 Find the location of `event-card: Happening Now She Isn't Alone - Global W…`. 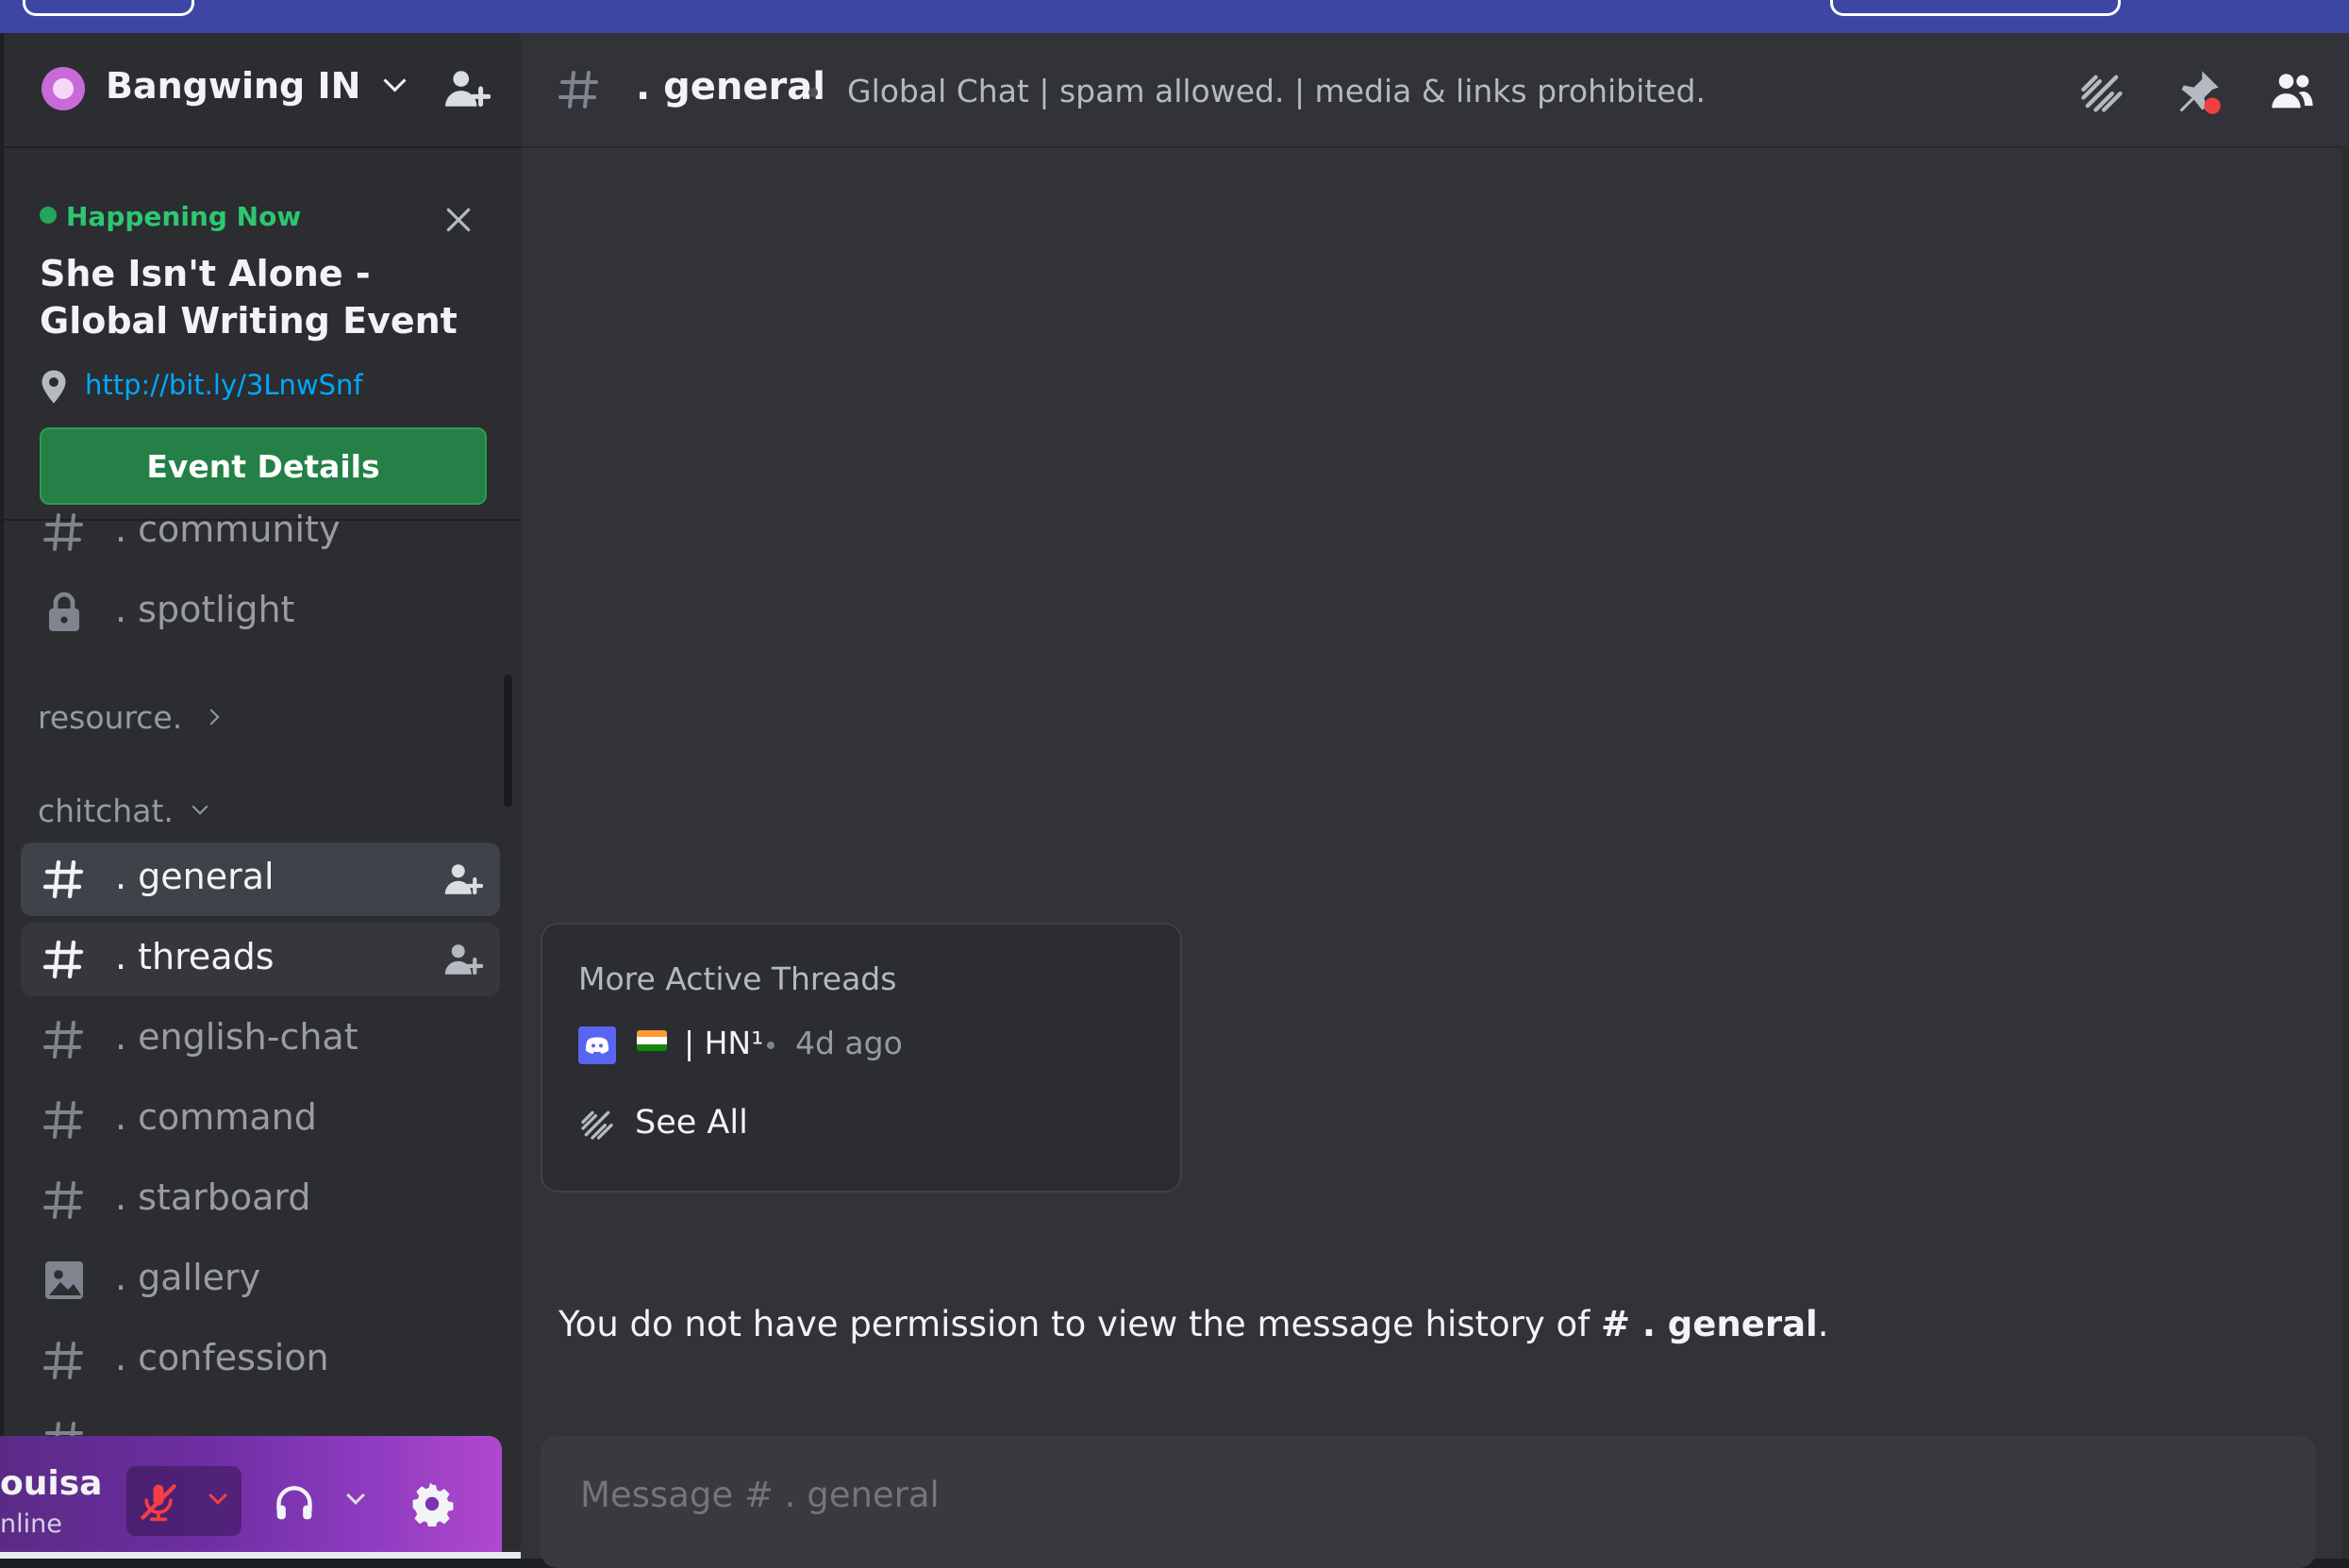

event-card: Happening Now She Isn't Alone - Global W… is located at coordinates (262, 333).